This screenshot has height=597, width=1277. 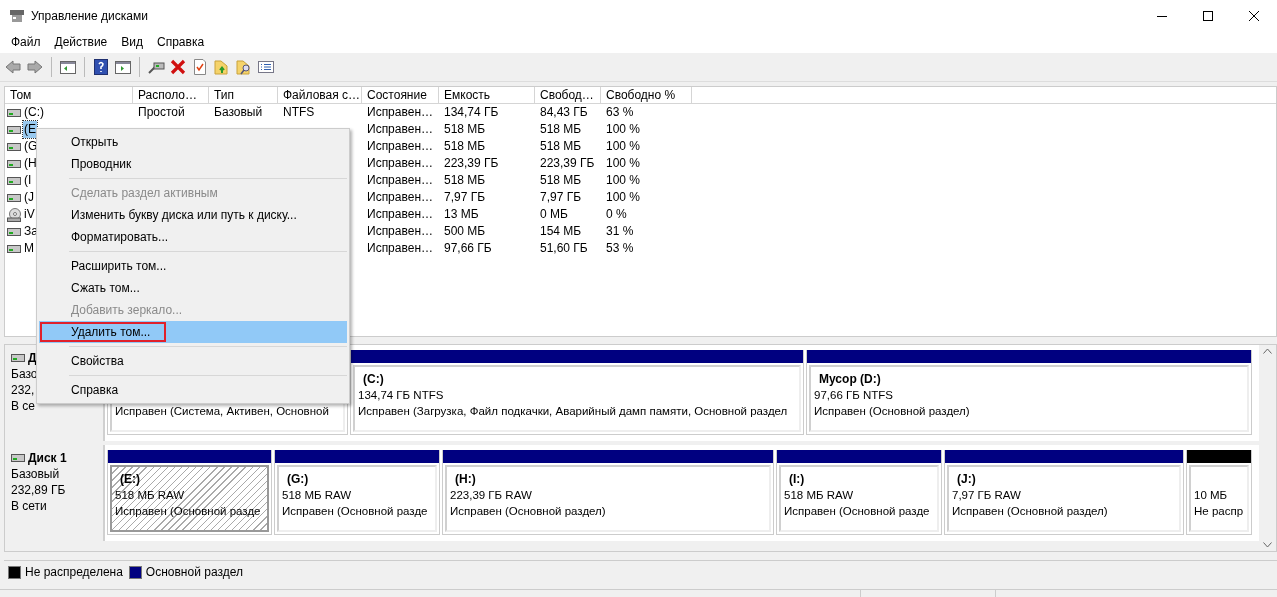 I want to click on column-header: Свободно %, so click(x=646, y=95).